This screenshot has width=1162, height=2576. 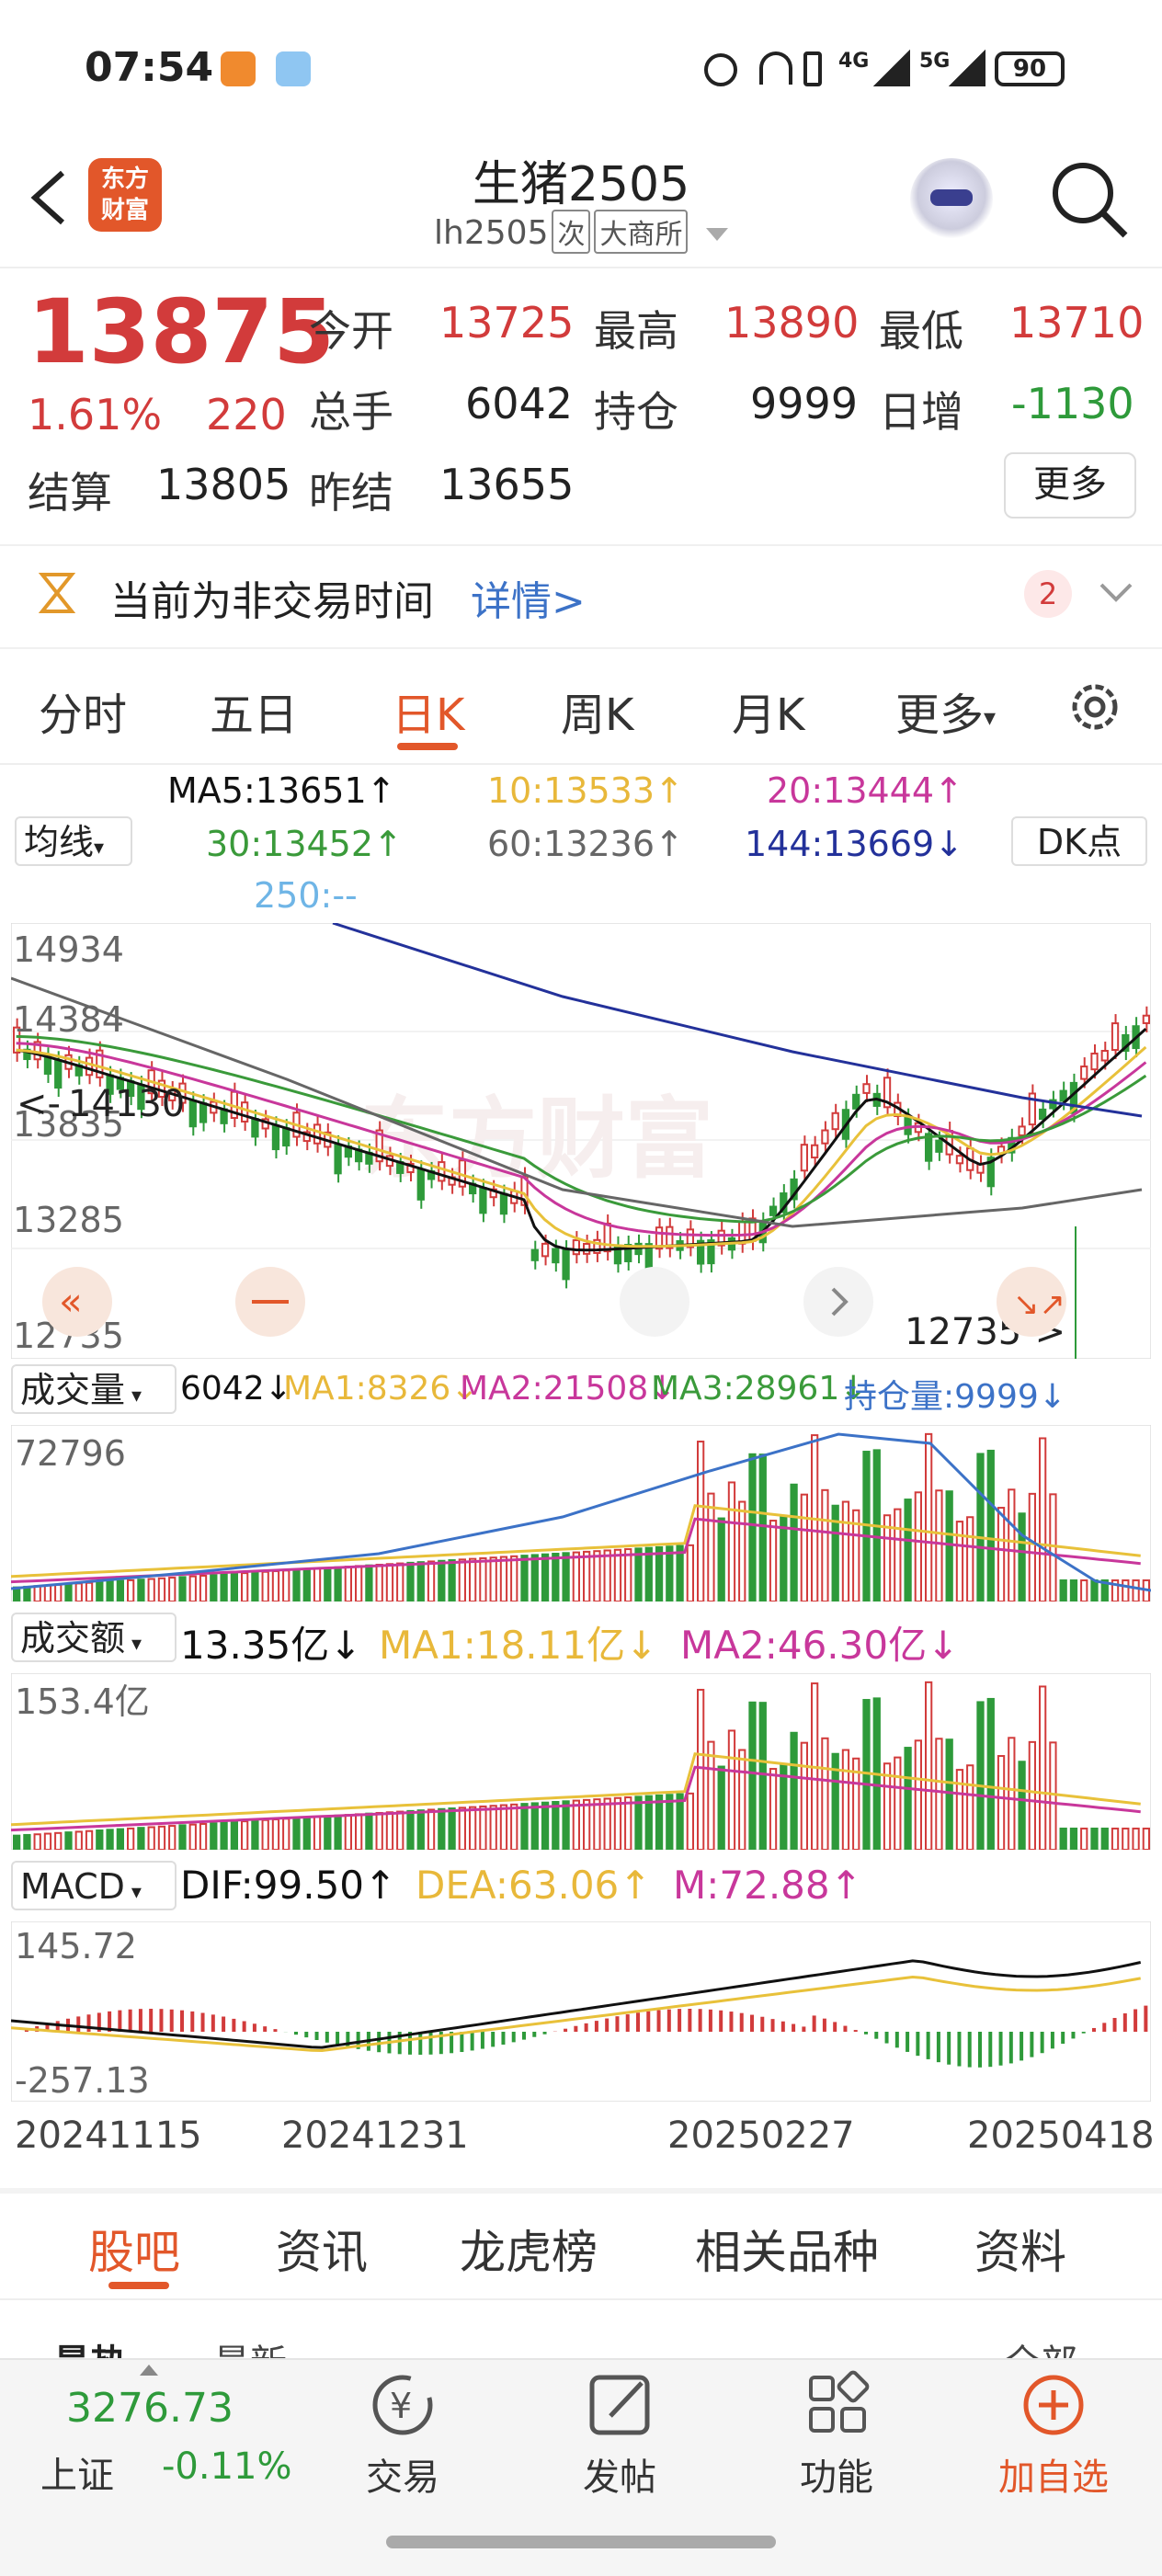 I want to click on tab-monthly-k: 月K, so click(x=768, y=710).